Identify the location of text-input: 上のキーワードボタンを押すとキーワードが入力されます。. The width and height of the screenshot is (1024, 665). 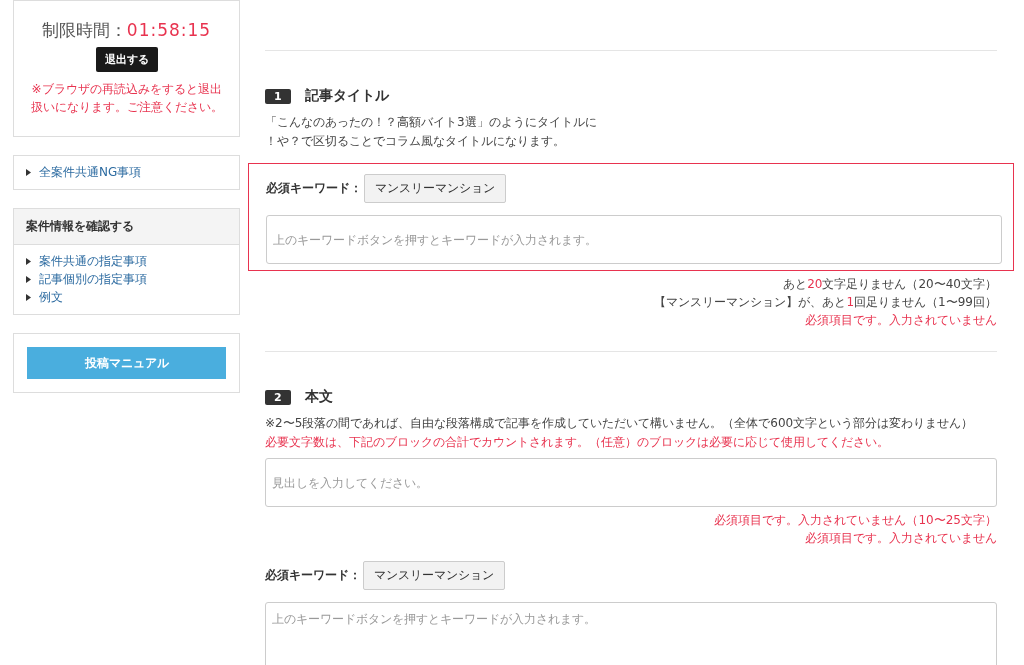
(634, 239).